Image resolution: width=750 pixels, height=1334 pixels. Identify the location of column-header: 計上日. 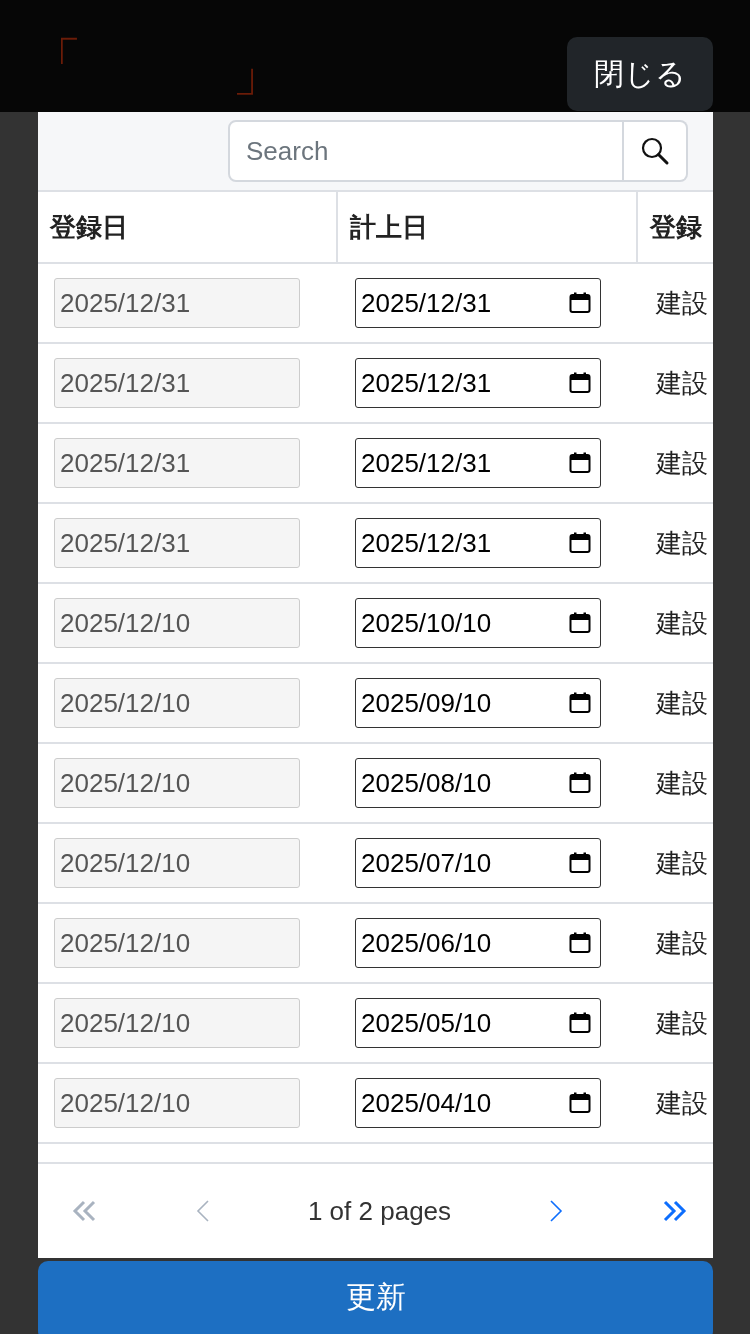
(488, 227).